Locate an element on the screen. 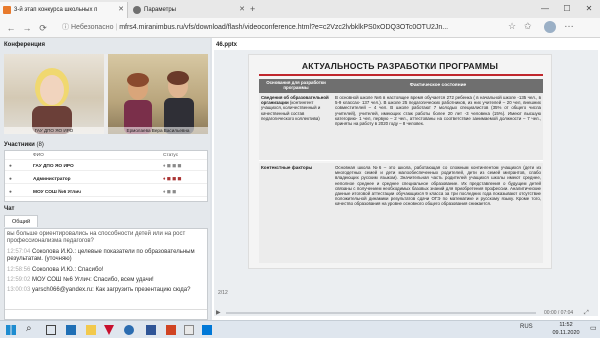 This screenshot has height=338, width=600. chat-input is located at coordinates (106, 314).